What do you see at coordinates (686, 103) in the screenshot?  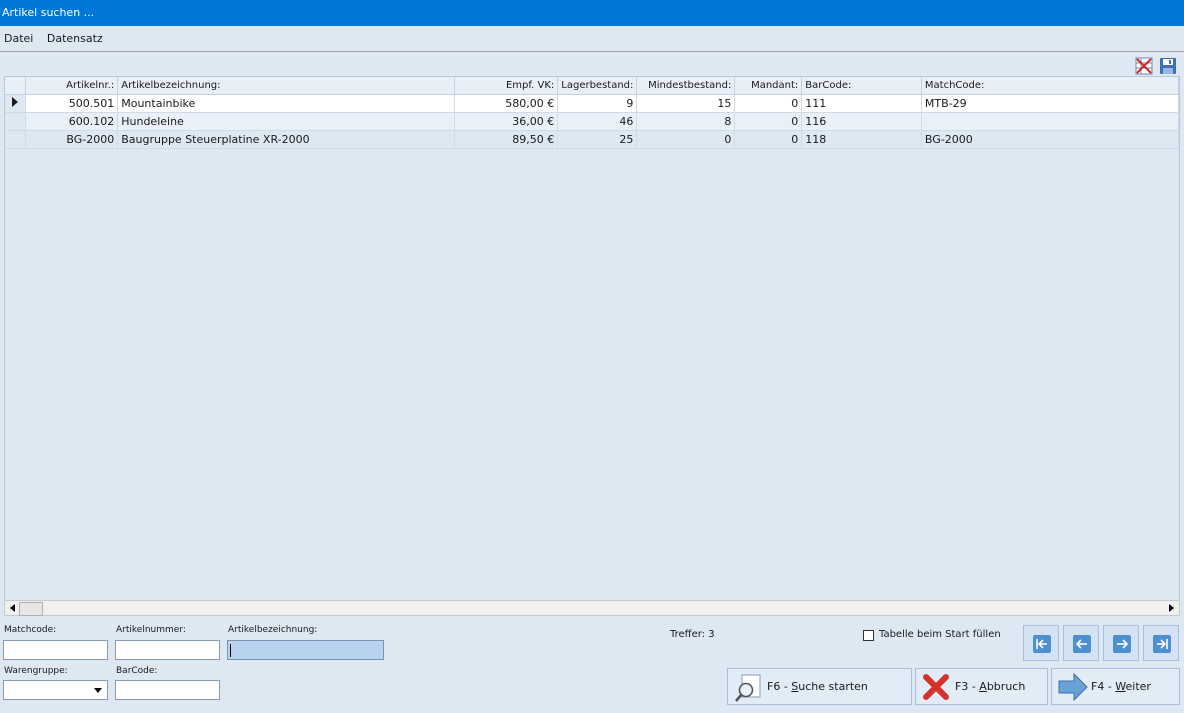 I see `cell-mindestbestand: 15` at bounding box center [686, 103].